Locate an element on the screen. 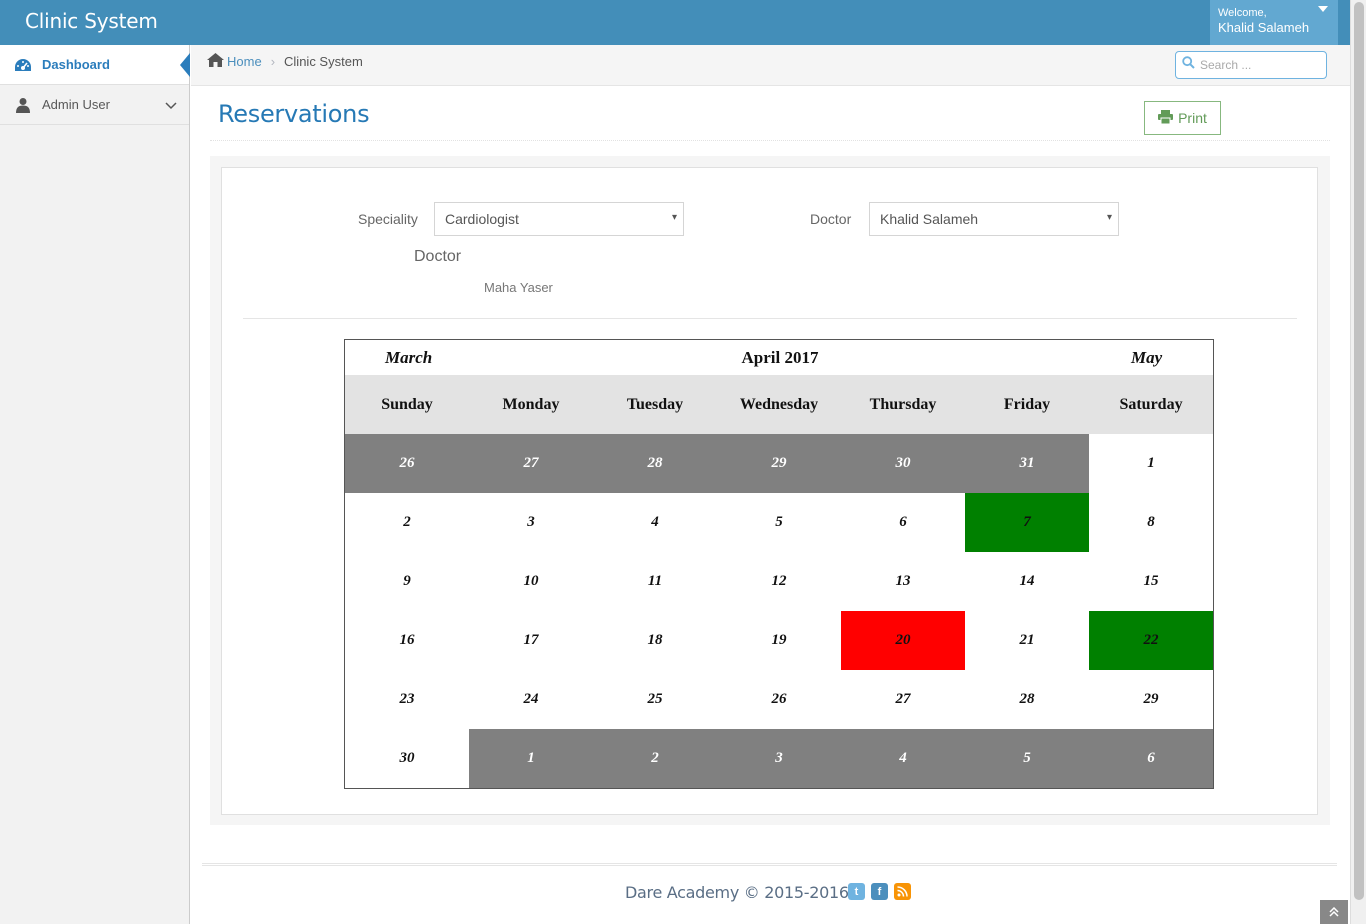  calendar-day-booked: 20 is located at coordinates (903, 640).